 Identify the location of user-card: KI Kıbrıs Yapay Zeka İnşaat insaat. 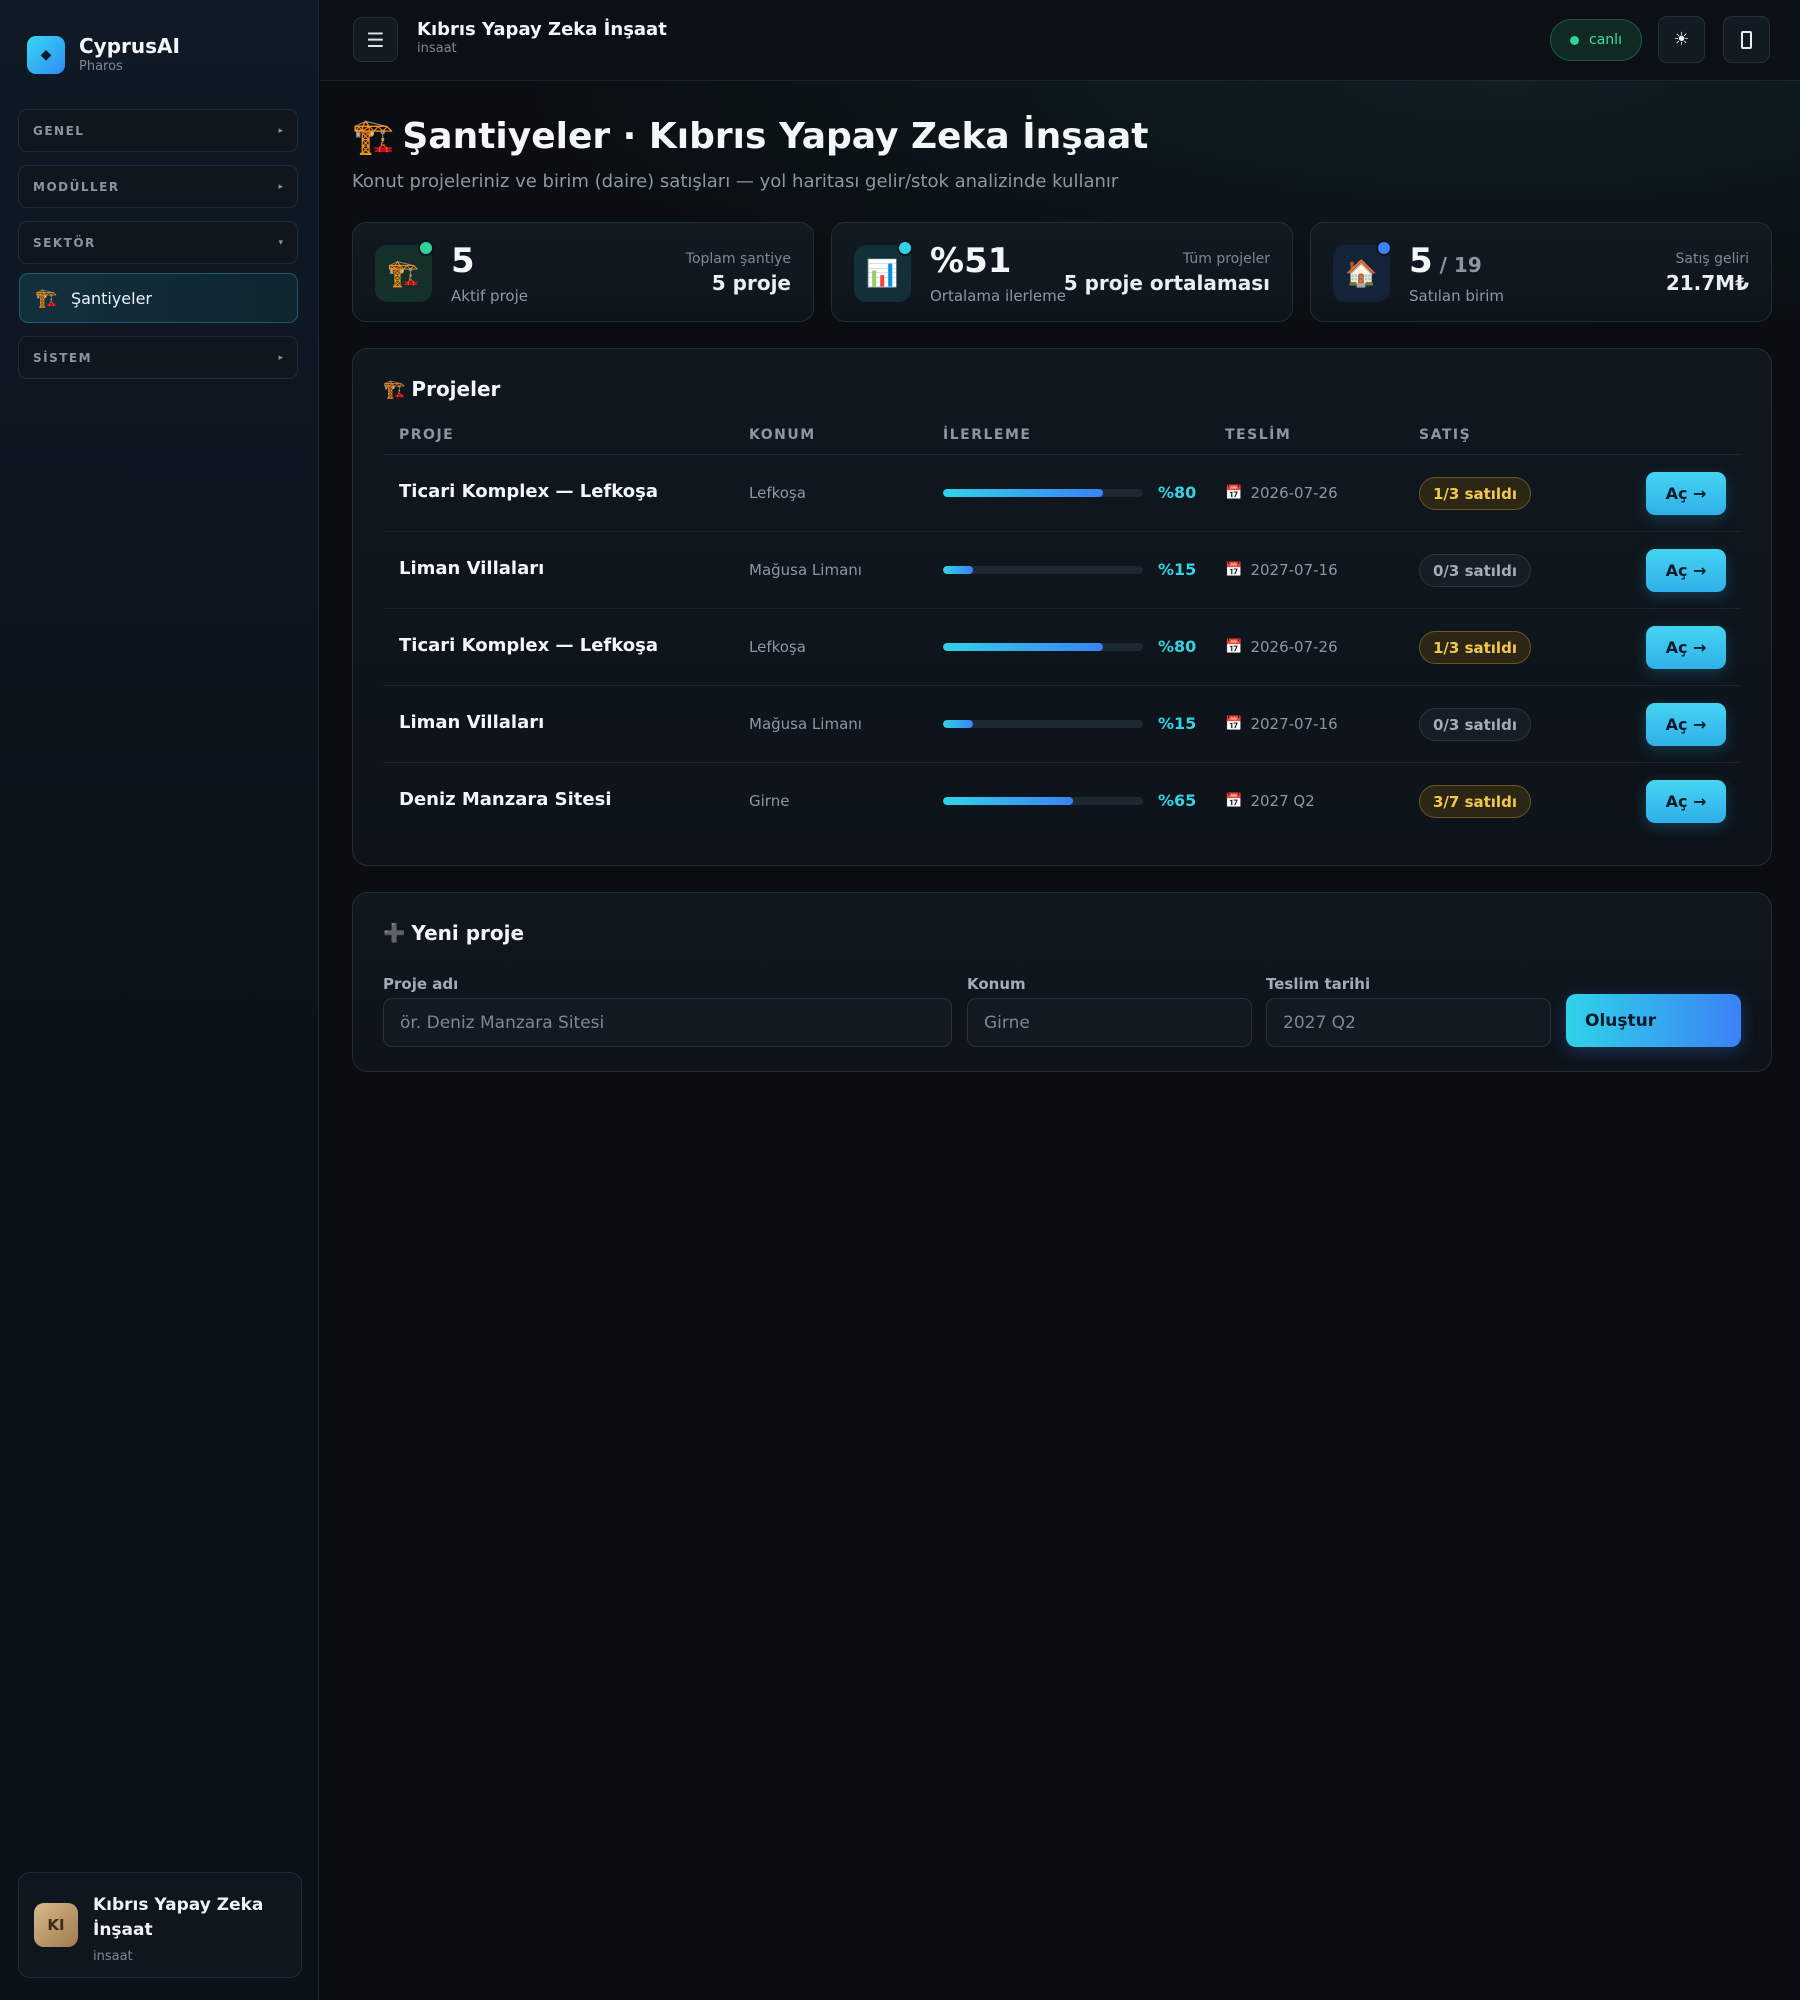
(160, 1925).